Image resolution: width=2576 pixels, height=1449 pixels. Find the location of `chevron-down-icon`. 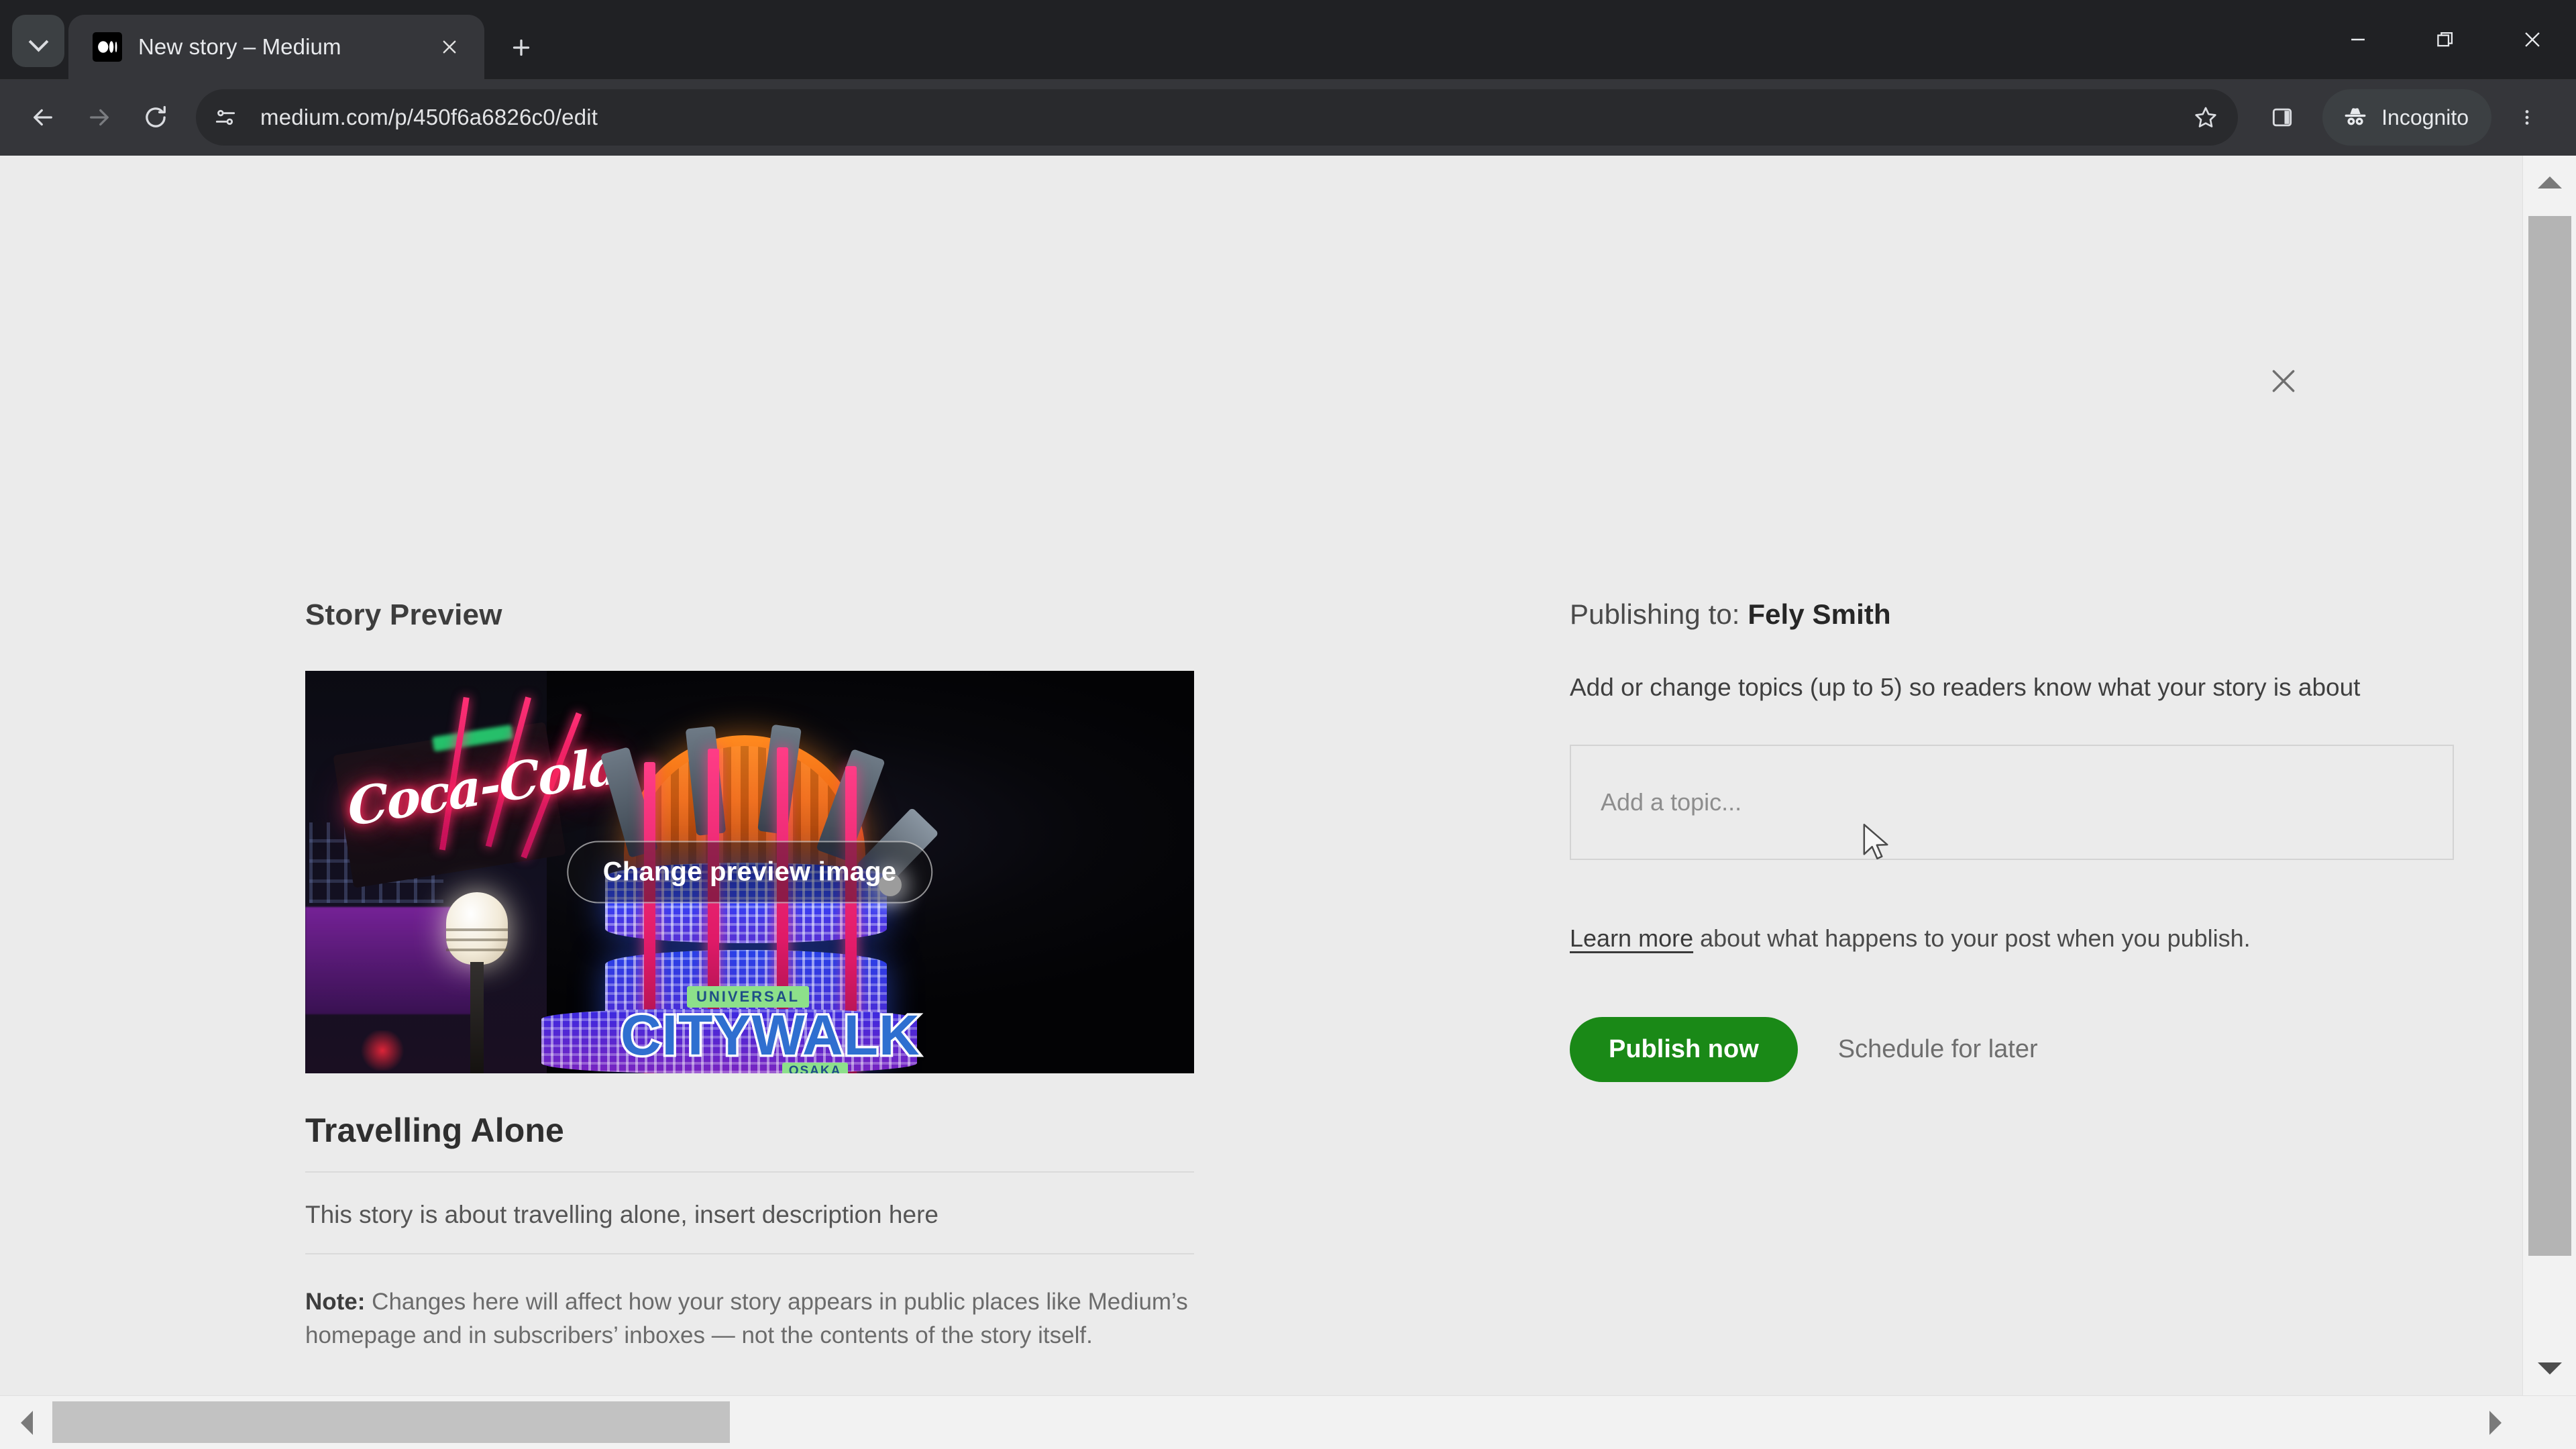

chevron-down-icon is located at coordinates (38, 41).